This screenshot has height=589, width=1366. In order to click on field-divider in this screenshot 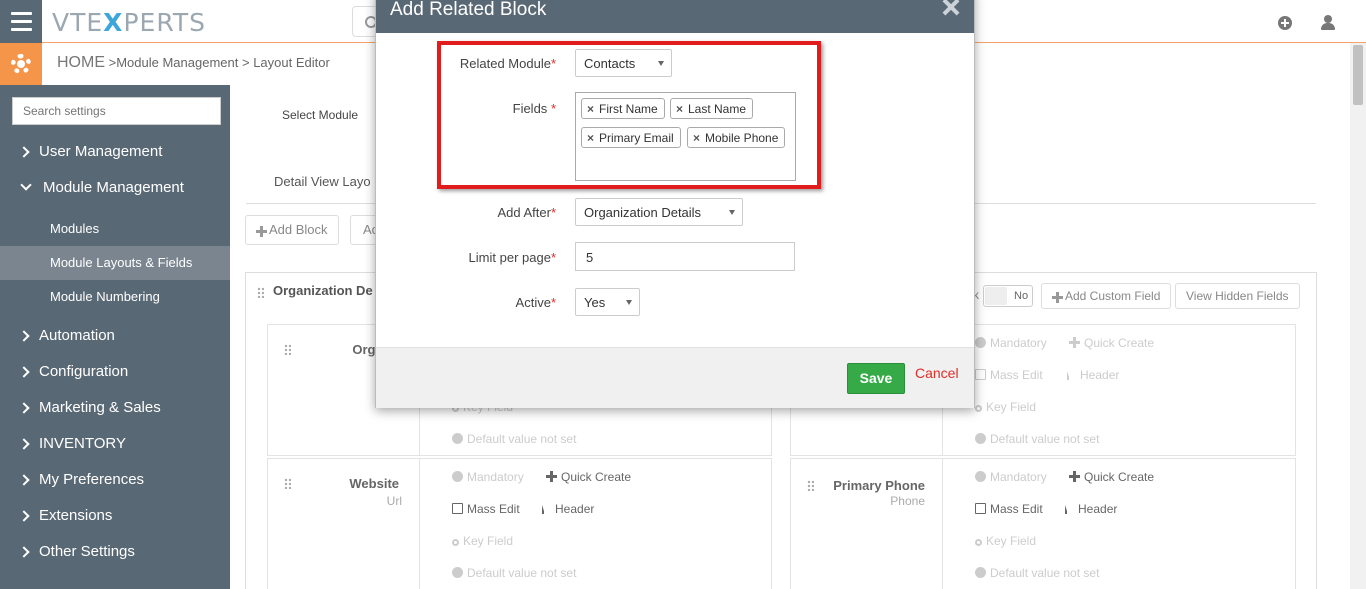, I will do `click(419, 524)`.